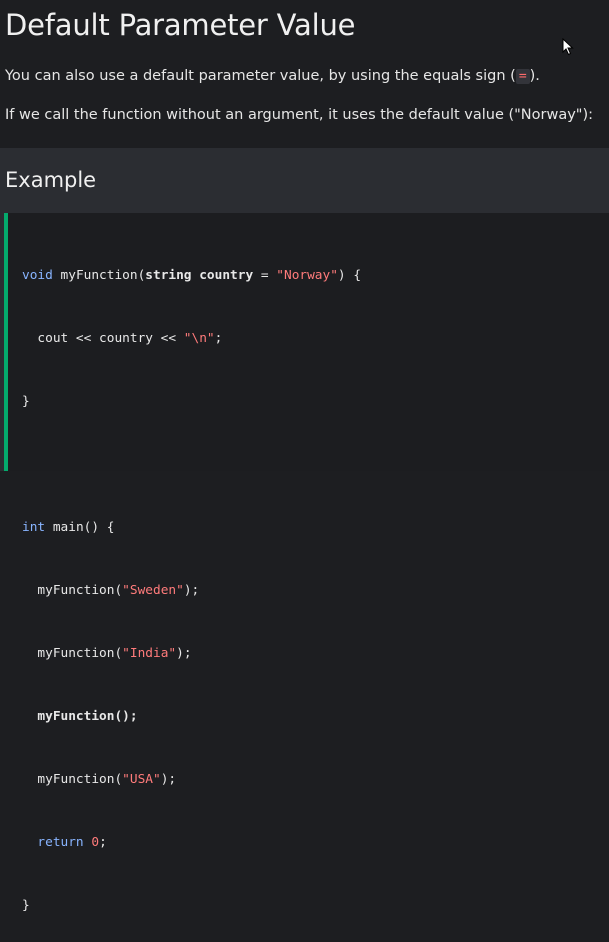 This screenshot has width=609, height=942. What do you see at coordinates (53, 842) in the screenshot?
I see `keyword-return: return` at bounding box center [53, 842].